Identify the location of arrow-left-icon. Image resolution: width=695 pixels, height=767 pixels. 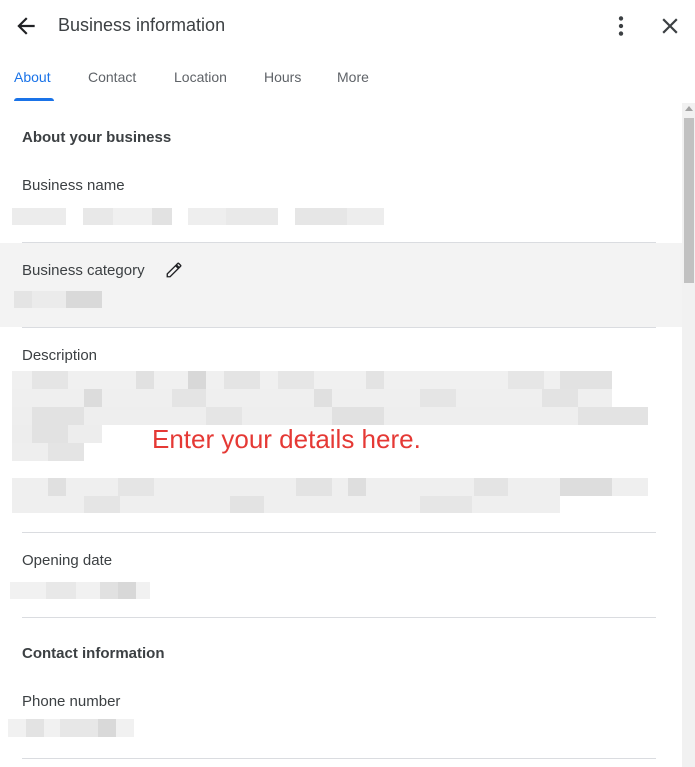
(26, 26).